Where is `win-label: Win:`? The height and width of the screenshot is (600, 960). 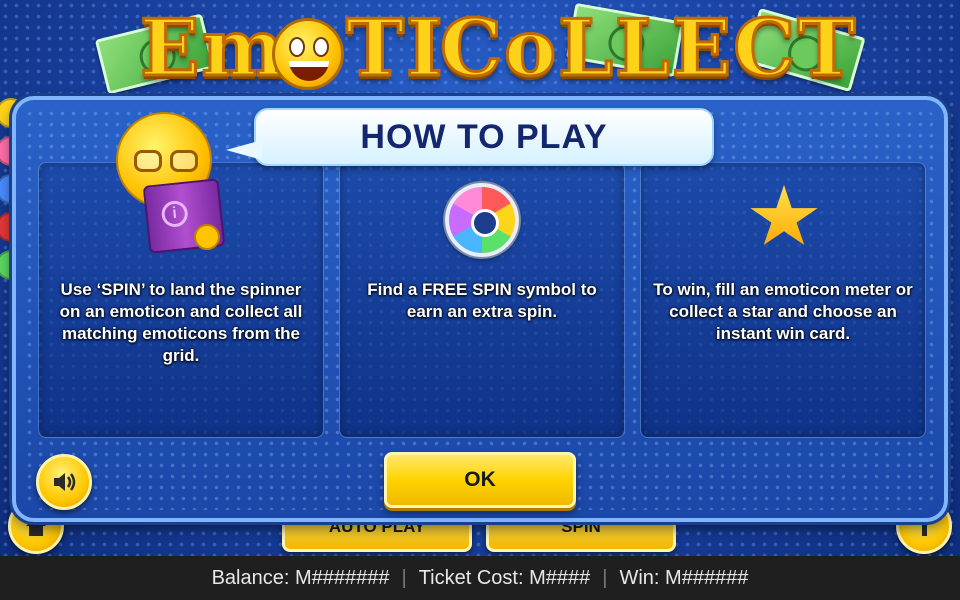 win-label: Win: is located at coordinates (639, 577).